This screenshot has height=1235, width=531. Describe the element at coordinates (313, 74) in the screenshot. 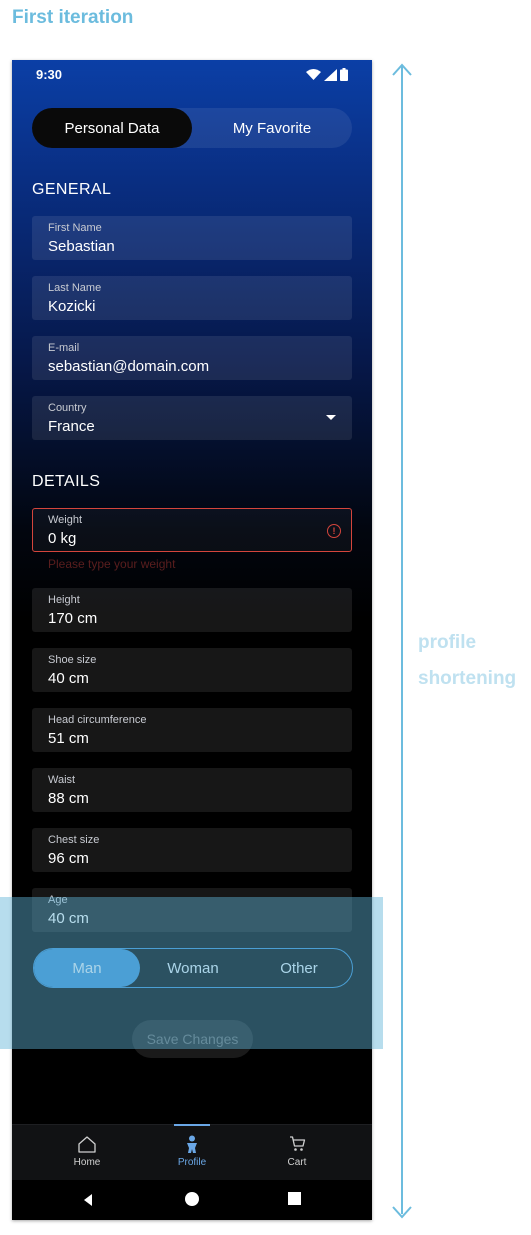

I see `wifi-icon` at that location.